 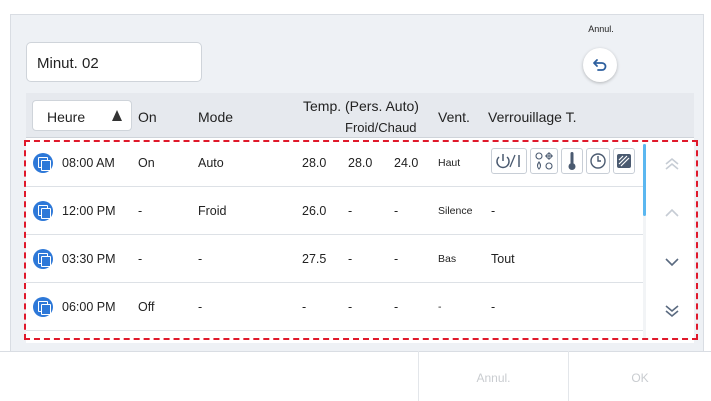 I want to click on undo-arrow-icon, so click(x=600, y=65).